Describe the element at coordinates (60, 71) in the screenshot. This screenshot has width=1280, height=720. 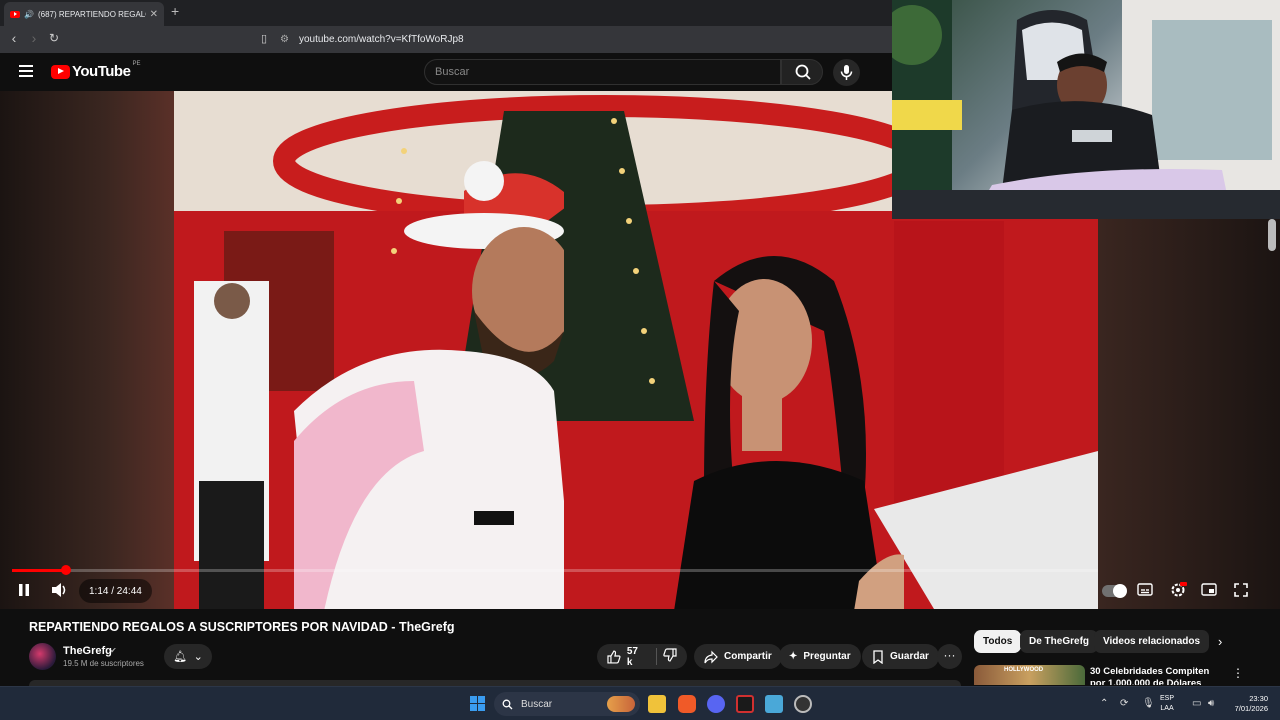
I see `youtube-play-logo-icon` at that location.